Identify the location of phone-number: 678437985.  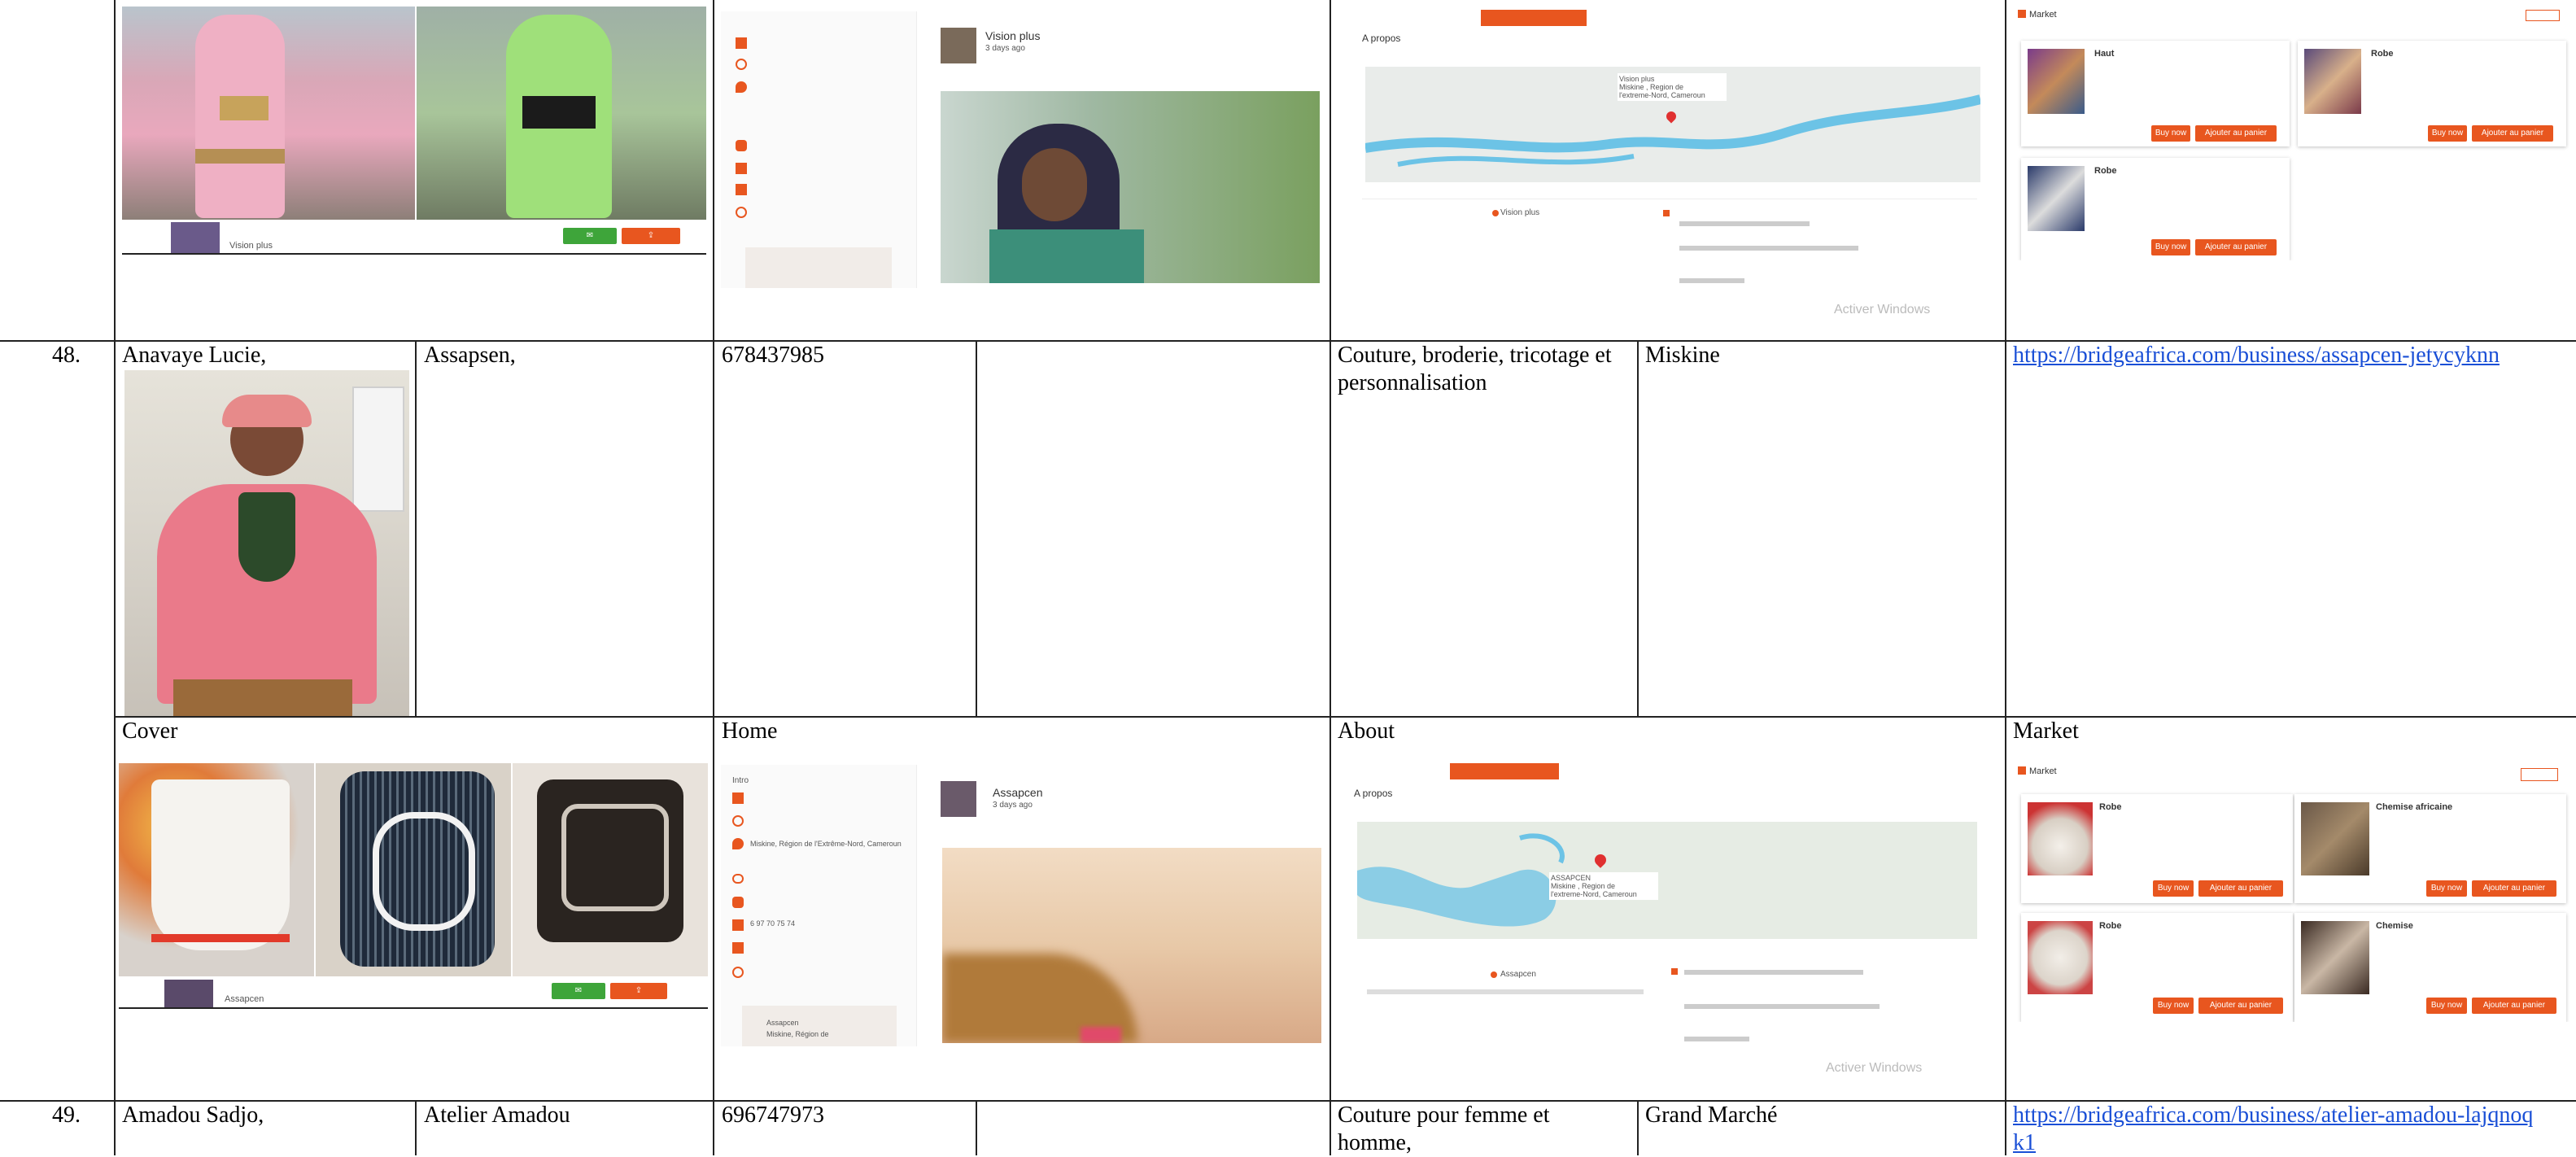
(773, 355).